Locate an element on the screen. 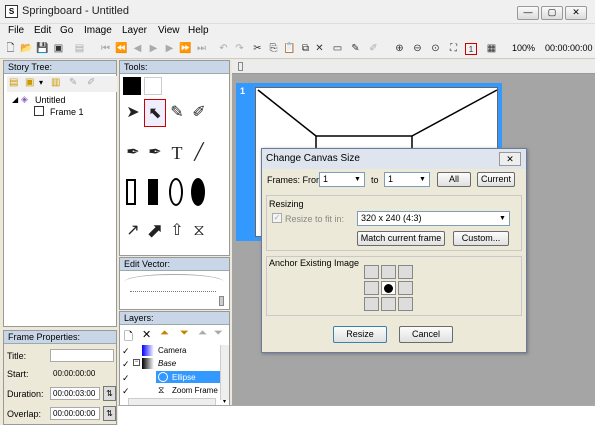 This screenshot has height=425, width=595. minimize-button: — is located at coordinates (528, 13).